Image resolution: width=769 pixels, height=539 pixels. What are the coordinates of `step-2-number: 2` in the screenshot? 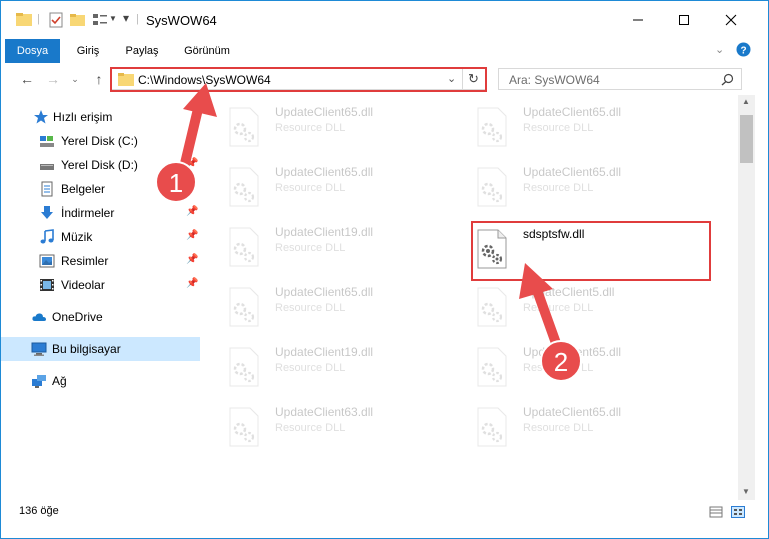 It's located at (561, 362).